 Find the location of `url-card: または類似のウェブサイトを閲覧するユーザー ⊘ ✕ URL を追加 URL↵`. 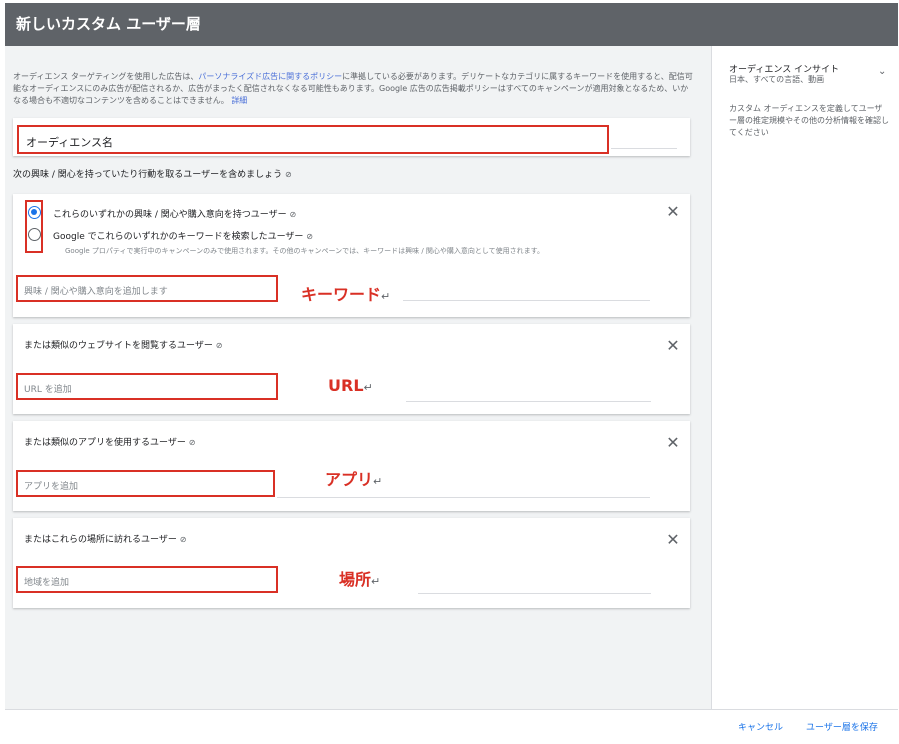

url-card: または類似のウェブサイトを閲覧するユーザー ⊘ ✕ URL を追加 URL↵ is located at coordinates (351, 369).